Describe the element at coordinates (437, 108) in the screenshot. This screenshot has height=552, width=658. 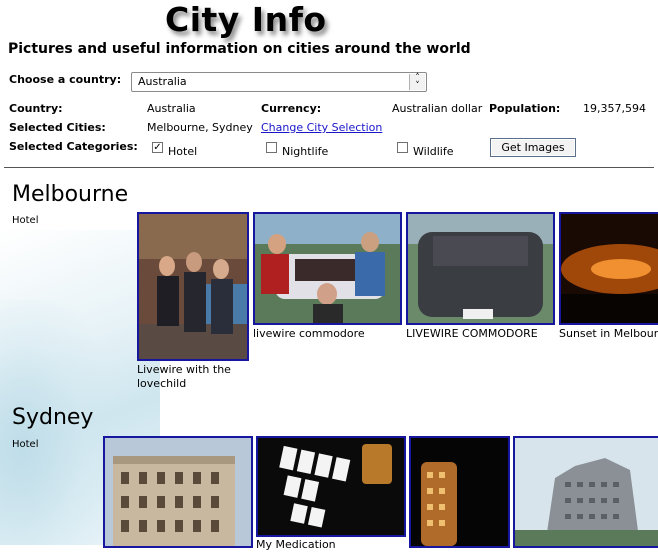
I see `currency-value: Australian dollar` at that location.